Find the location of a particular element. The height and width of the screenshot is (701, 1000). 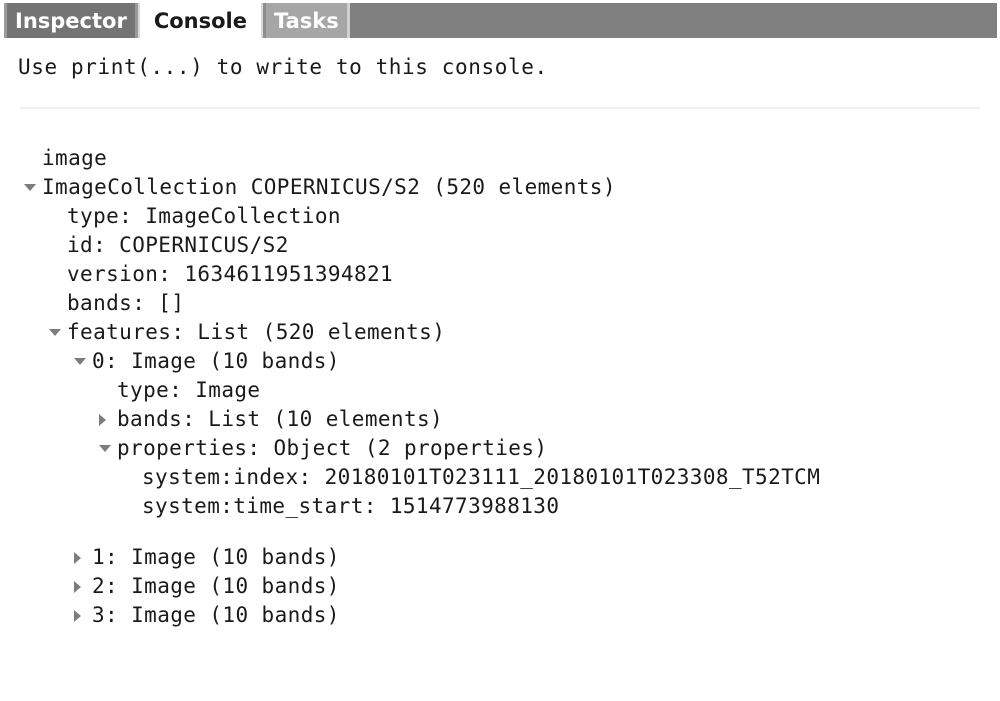

tree-row: bands: [] is located at coordinates (500, 303).